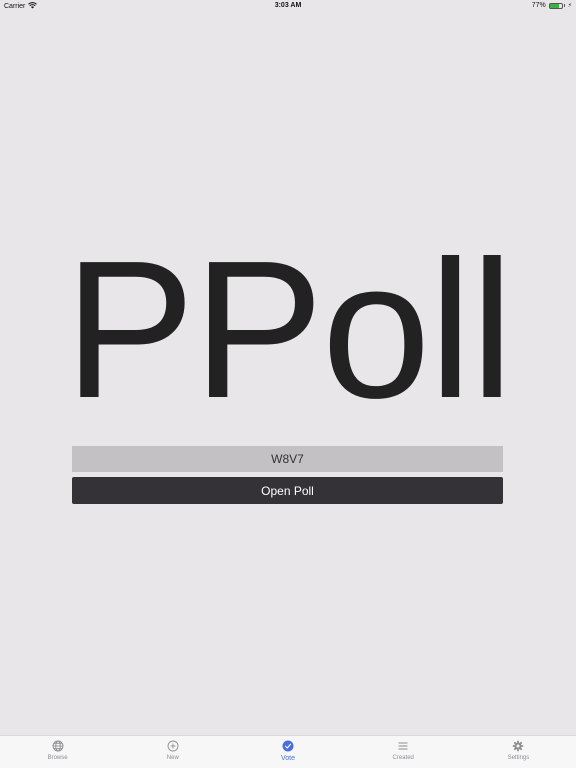 Image resolution: width=576 pixels, height=768 pixels. What do you see at coordinates (518, 758) in the screenshot?
I see `tab-label: Settings` at bounding box center [518, 758].